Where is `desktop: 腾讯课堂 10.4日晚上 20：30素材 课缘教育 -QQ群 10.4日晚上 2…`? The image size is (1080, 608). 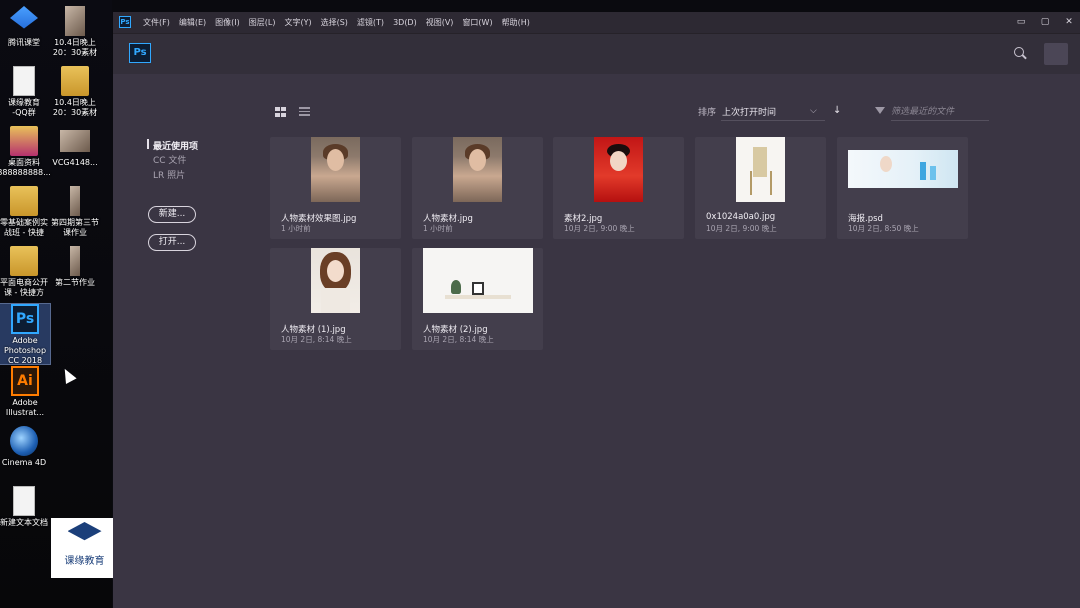 desktop: 腾讯课堂 10.4日晚上 20：30素材 课缘教育 -QQ群 10.4日晚上 2… is located at coordinates (56, 304).